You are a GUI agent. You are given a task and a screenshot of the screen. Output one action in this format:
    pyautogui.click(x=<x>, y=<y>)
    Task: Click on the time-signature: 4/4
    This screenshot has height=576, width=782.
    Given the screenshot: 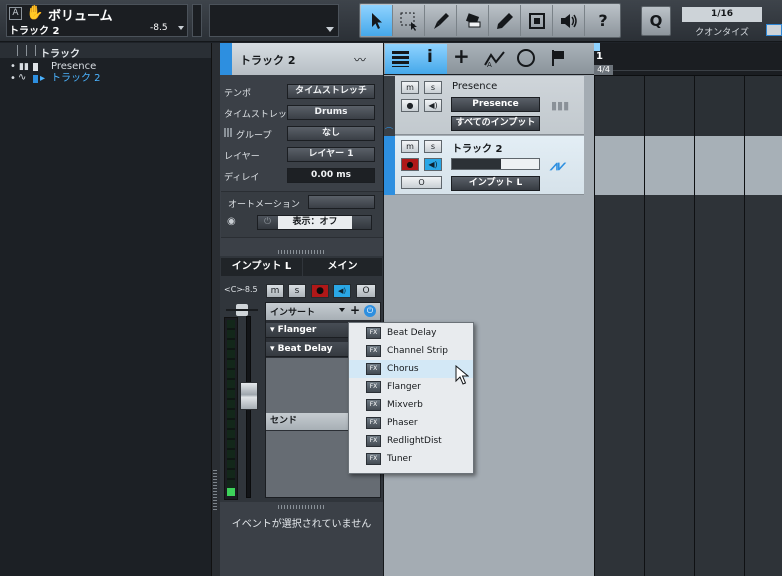 What is the action you would take?
    pyautogui.click(x=603, y=70)
    